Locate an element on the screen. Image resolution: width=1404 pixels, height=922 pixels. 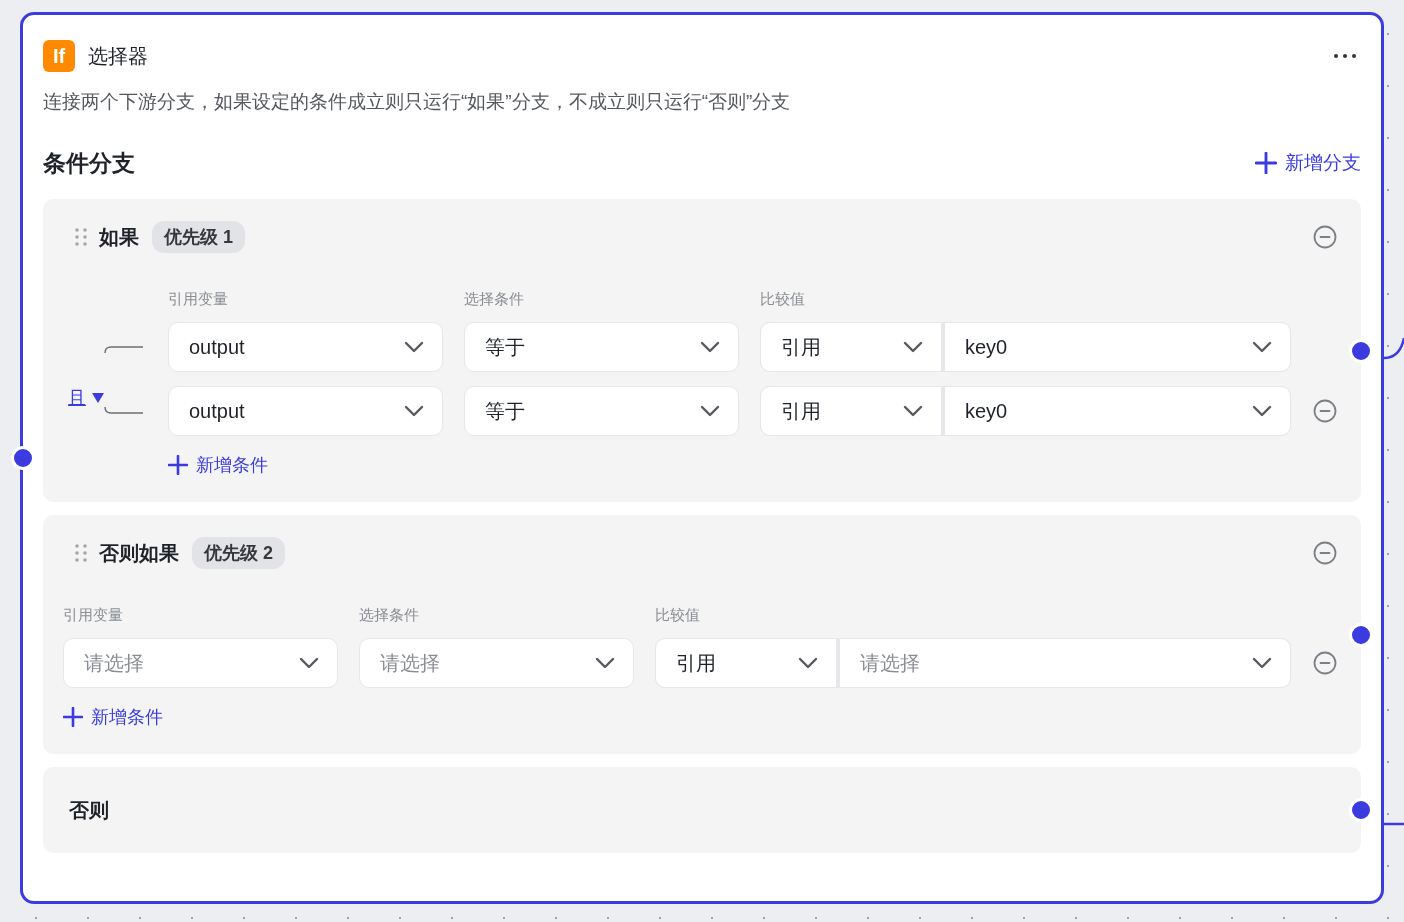
branch-name: 否则 is located at coordinates (89, 810).